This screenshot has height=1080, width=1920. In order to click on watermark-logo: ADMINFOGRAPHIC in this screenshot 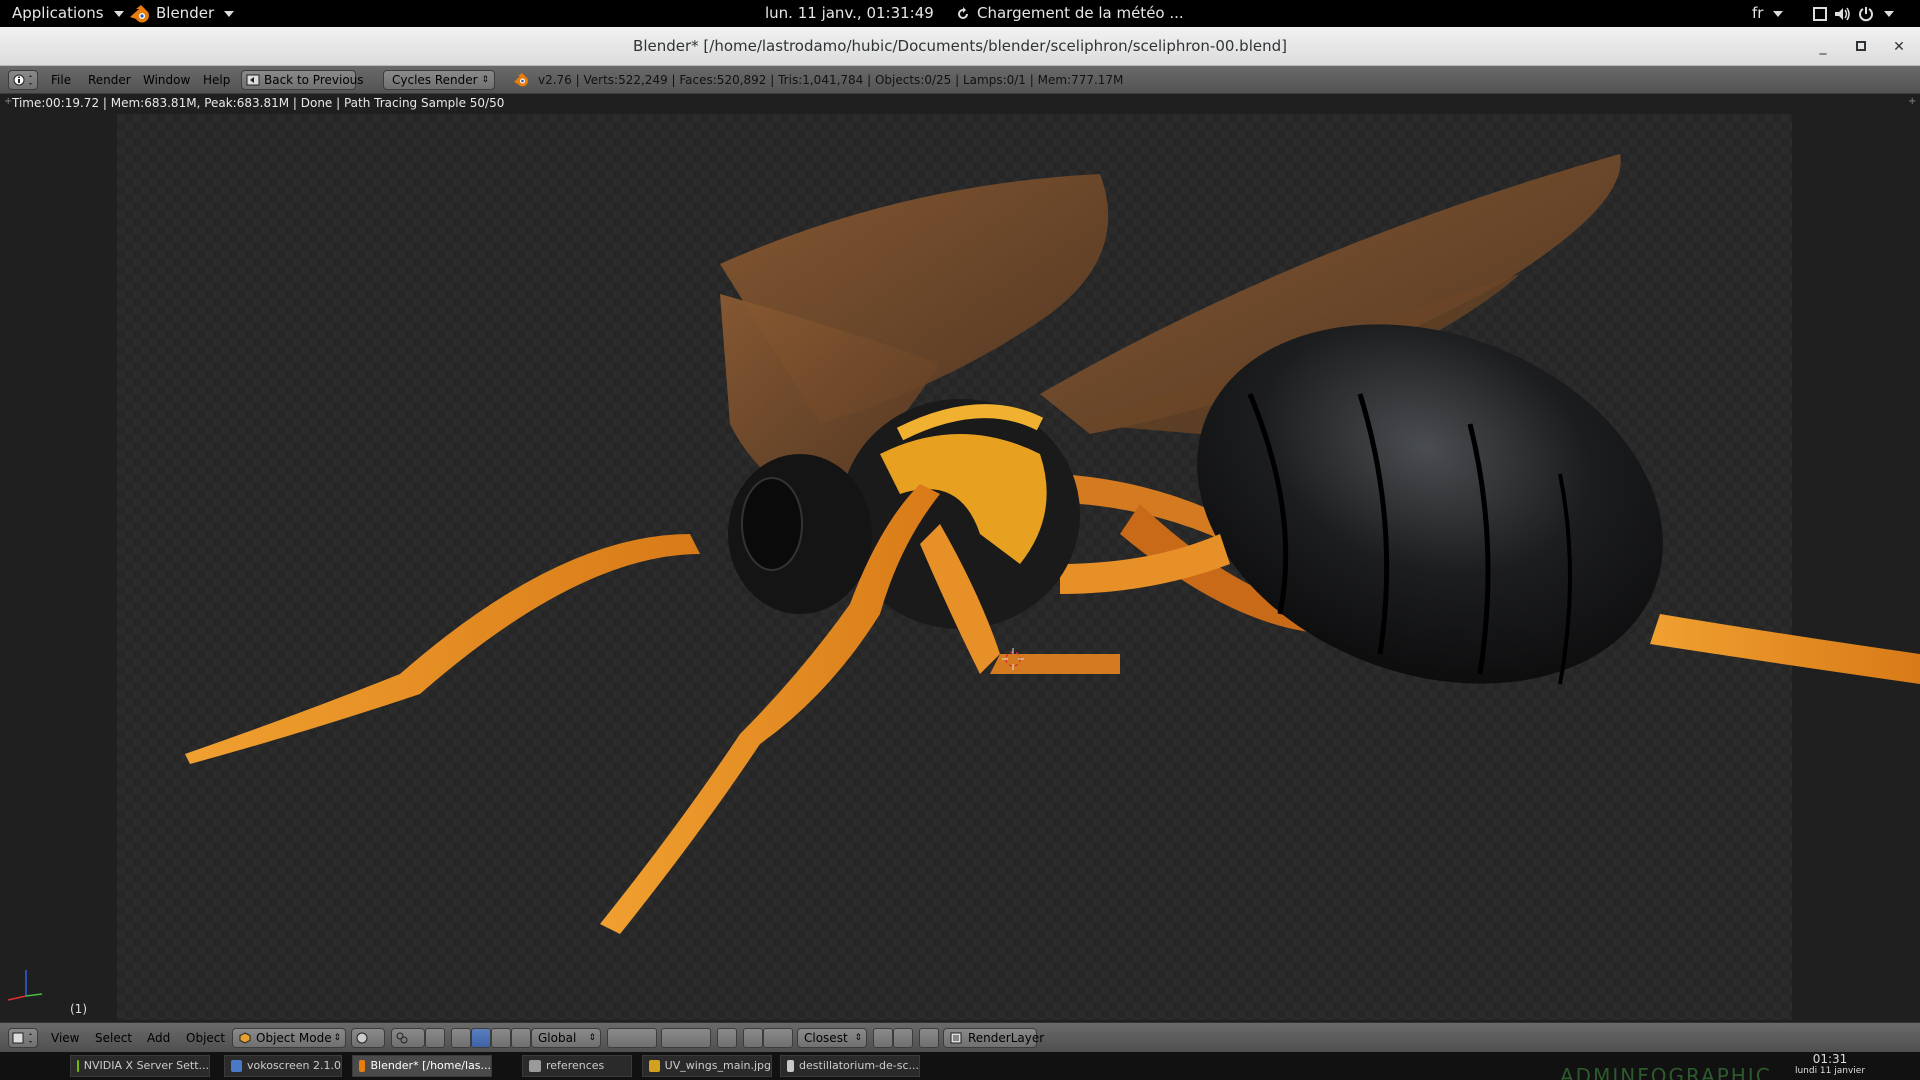, I will do `click(1666, 1072)`.